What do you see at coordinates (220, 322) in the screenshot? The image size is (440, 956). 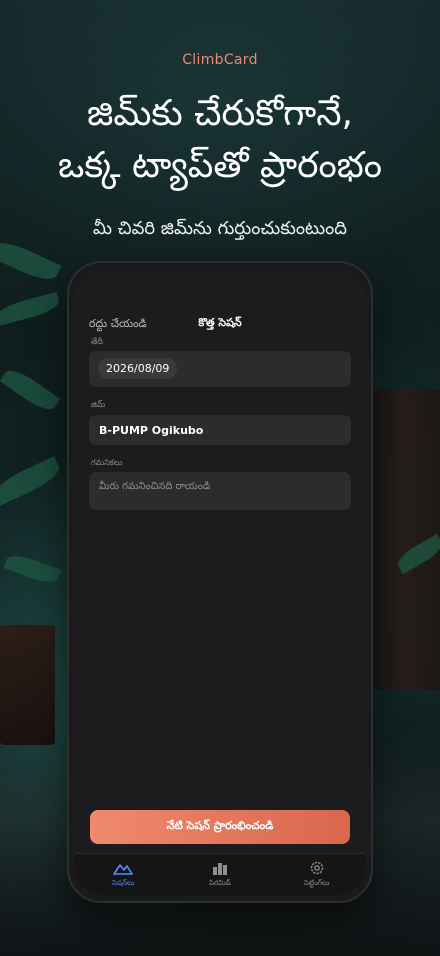 I see `screen-title: కొత్త సెషన్` at bounding box center [220, 322].